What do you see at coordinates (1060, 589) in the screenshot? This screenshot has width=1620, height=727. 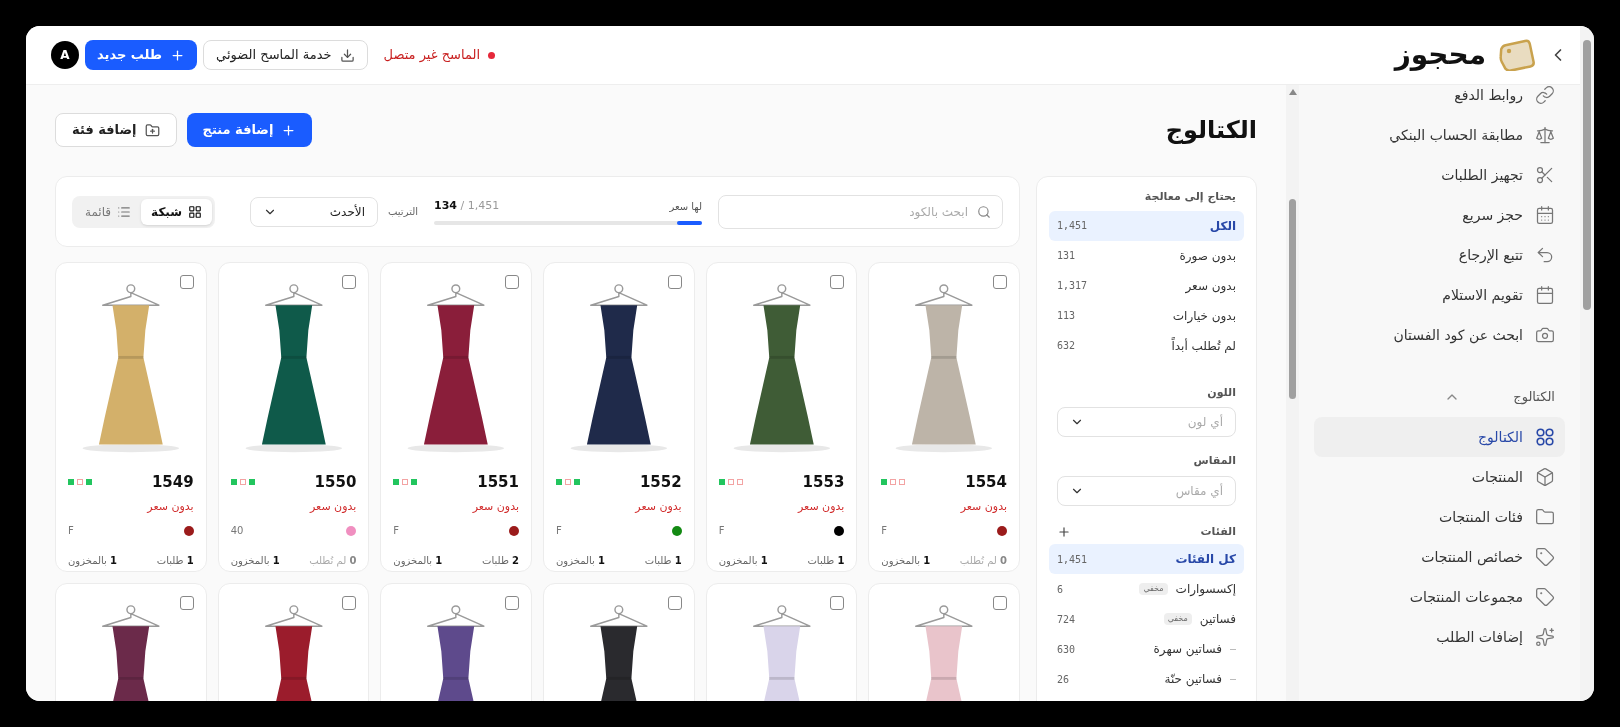 I see `count-text: 6` at bounding box center [1060, 589].